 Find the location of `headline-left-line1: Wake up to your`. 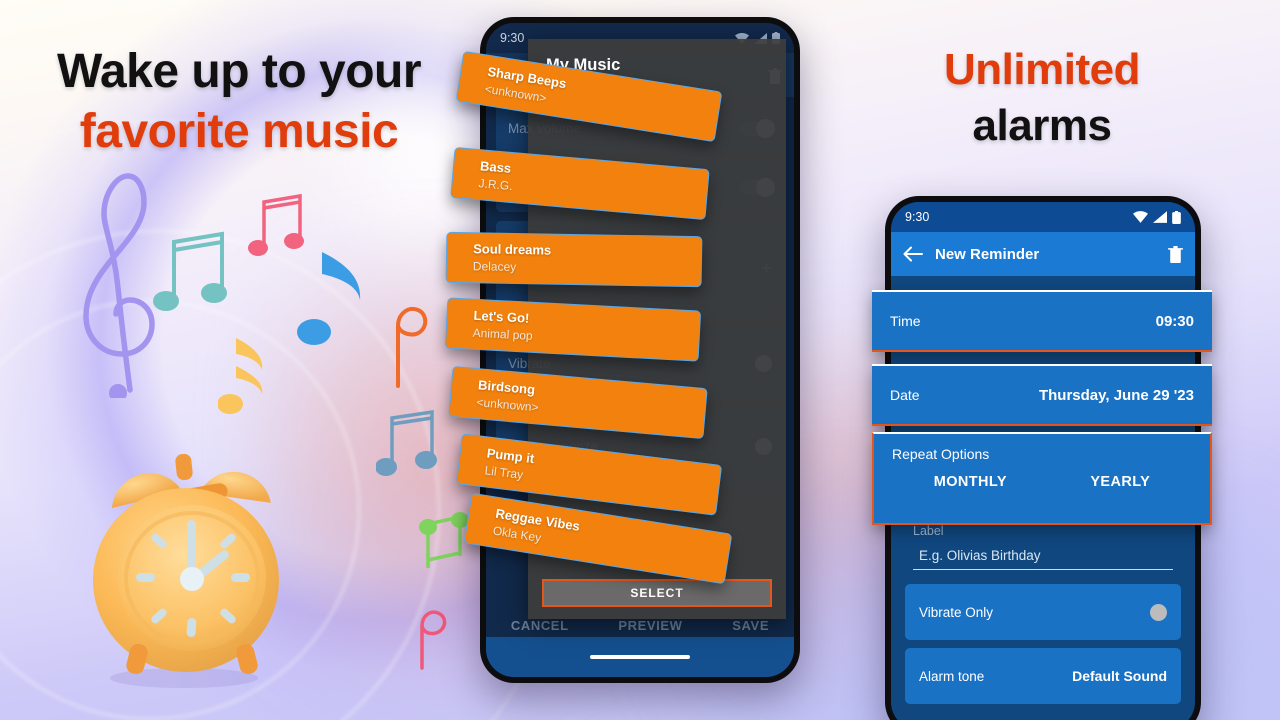

headline-left-line1: Wake up to your is located at coordinates (239, 71).